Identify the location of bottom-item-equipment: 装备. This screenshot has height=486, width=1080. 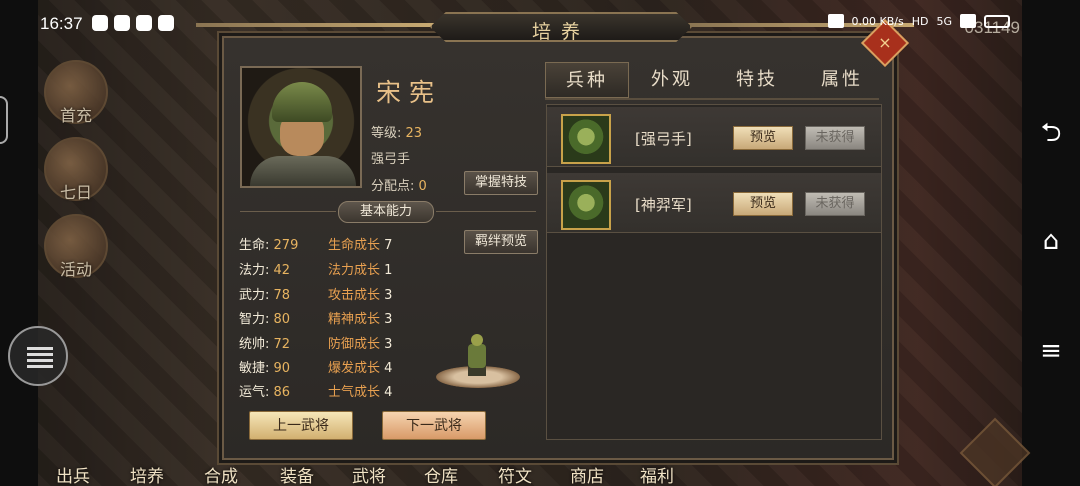
(297, 474).